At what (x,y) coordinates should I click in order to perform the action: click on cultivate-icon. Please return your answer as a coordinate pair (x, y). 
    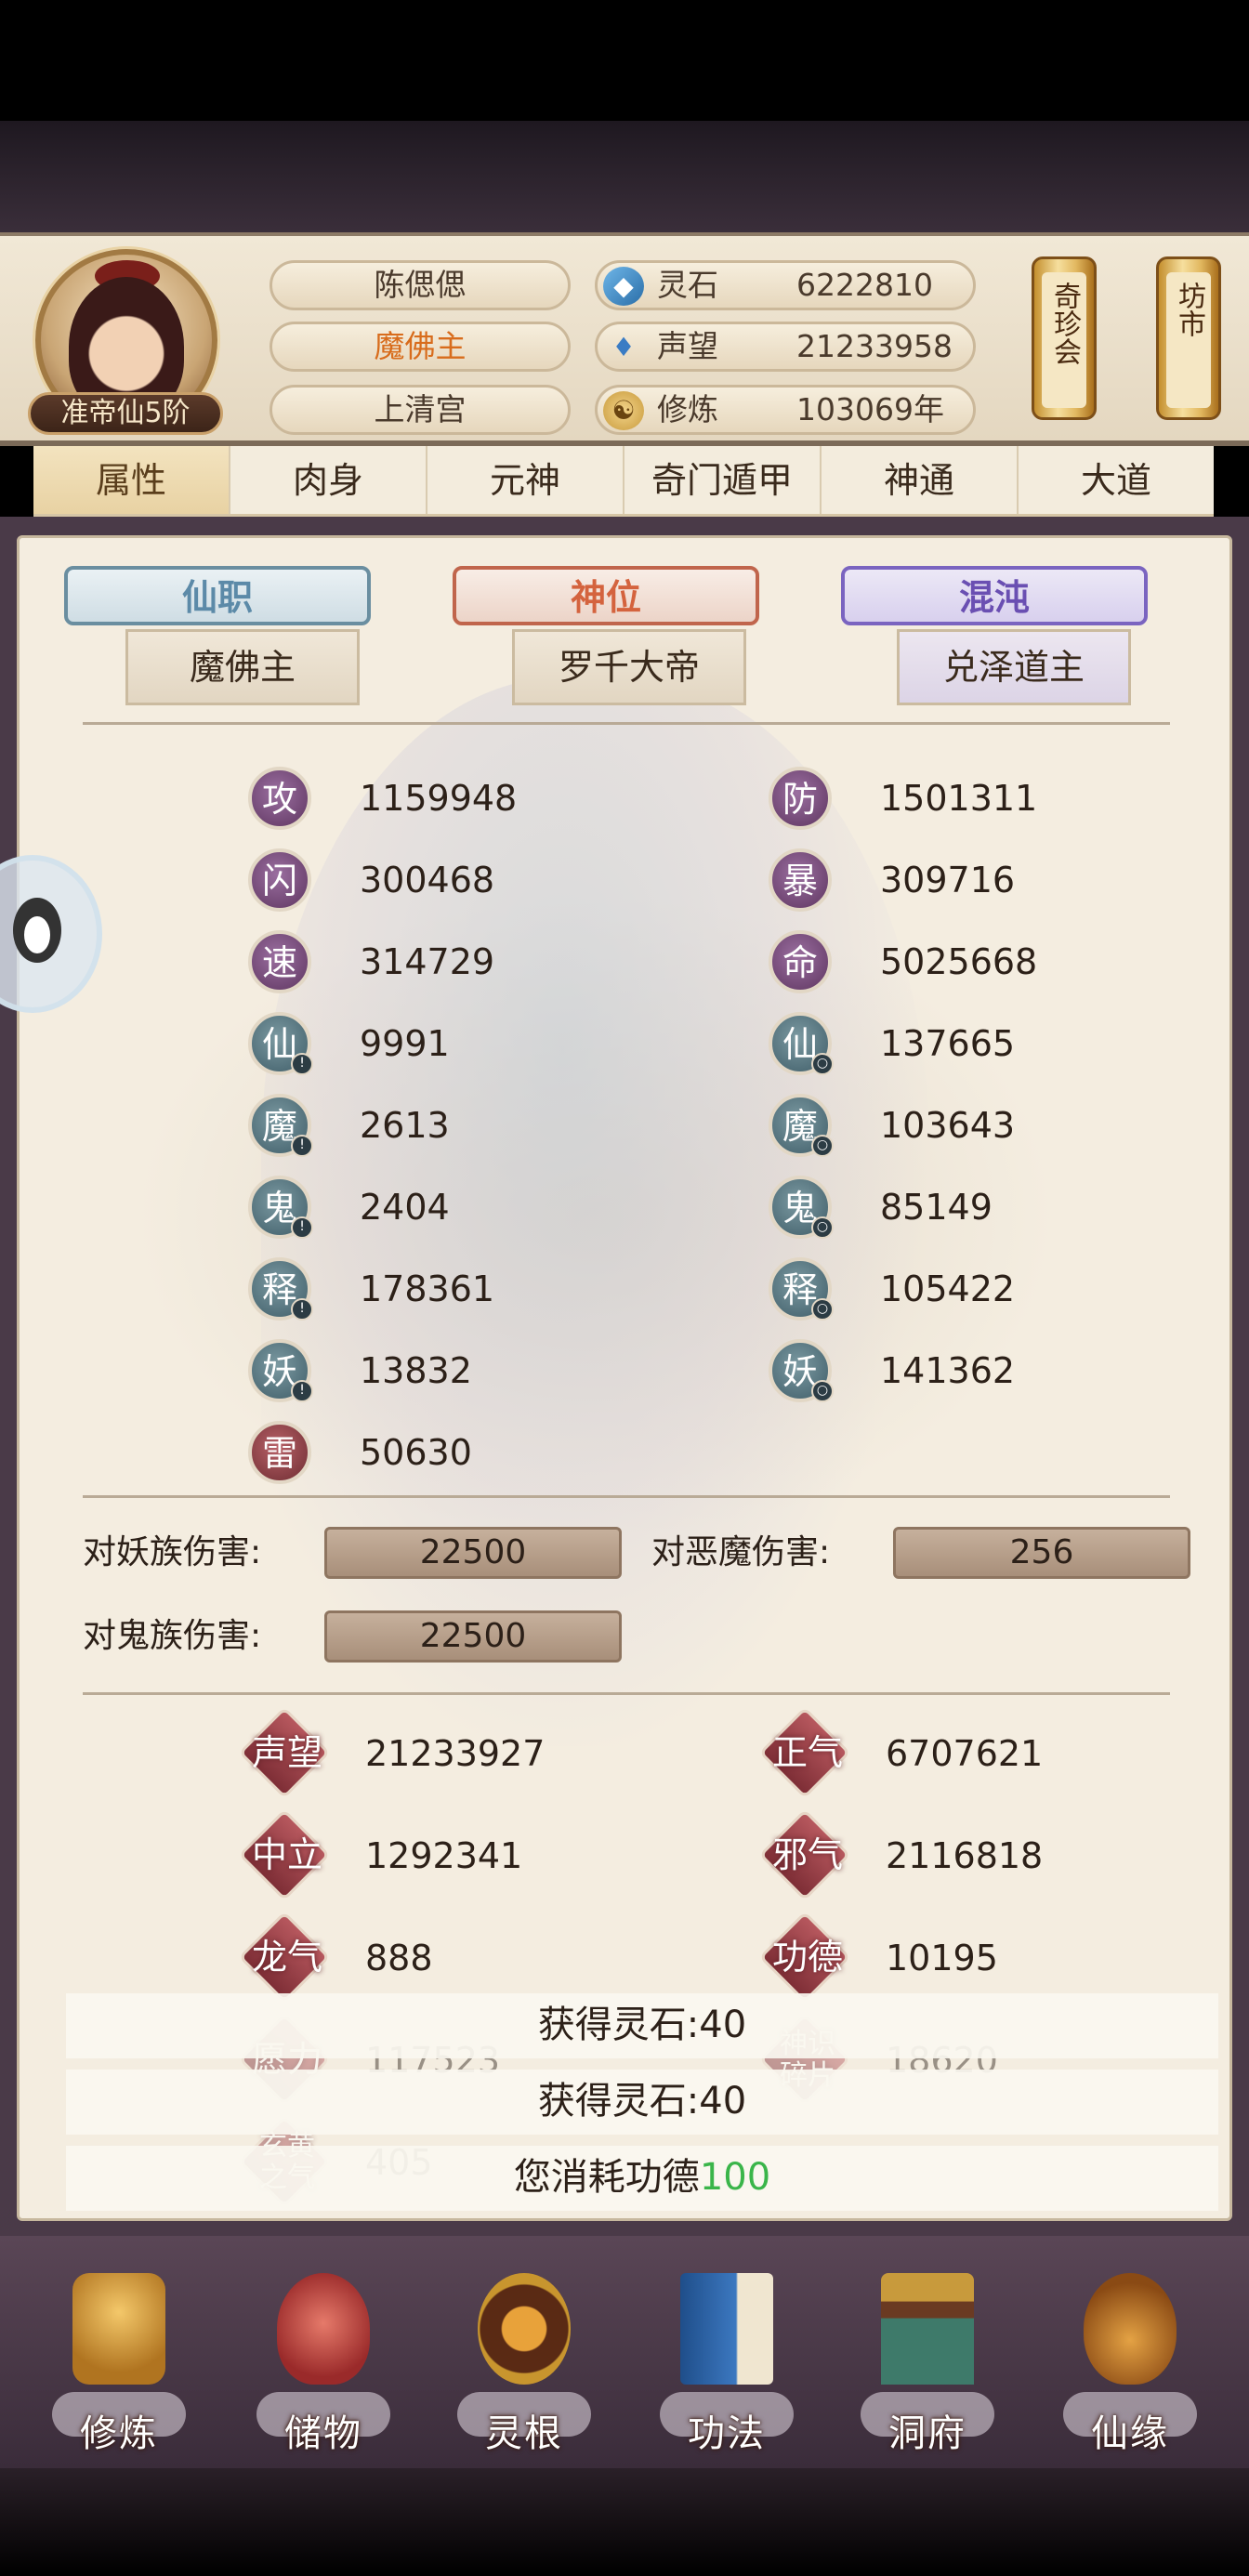
    Looking at the image, I should click on (118, 2329).